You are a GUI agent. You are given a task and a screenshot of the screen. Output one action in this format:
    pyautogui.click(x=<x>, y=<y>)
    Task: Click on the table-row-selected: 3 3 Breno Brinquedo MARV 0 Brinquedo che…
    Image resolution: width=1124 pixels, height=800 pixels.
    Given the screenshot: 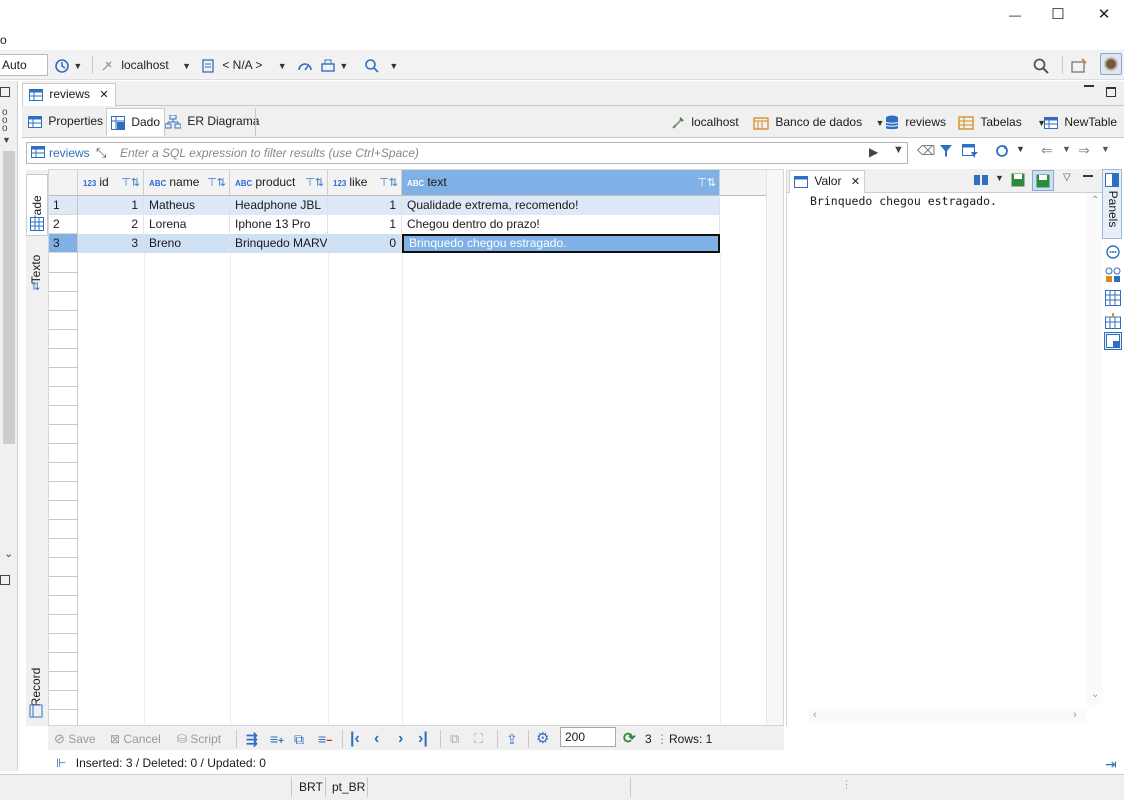 What is the action you would take?
    pyautogui.click(x=384, y=243)
    